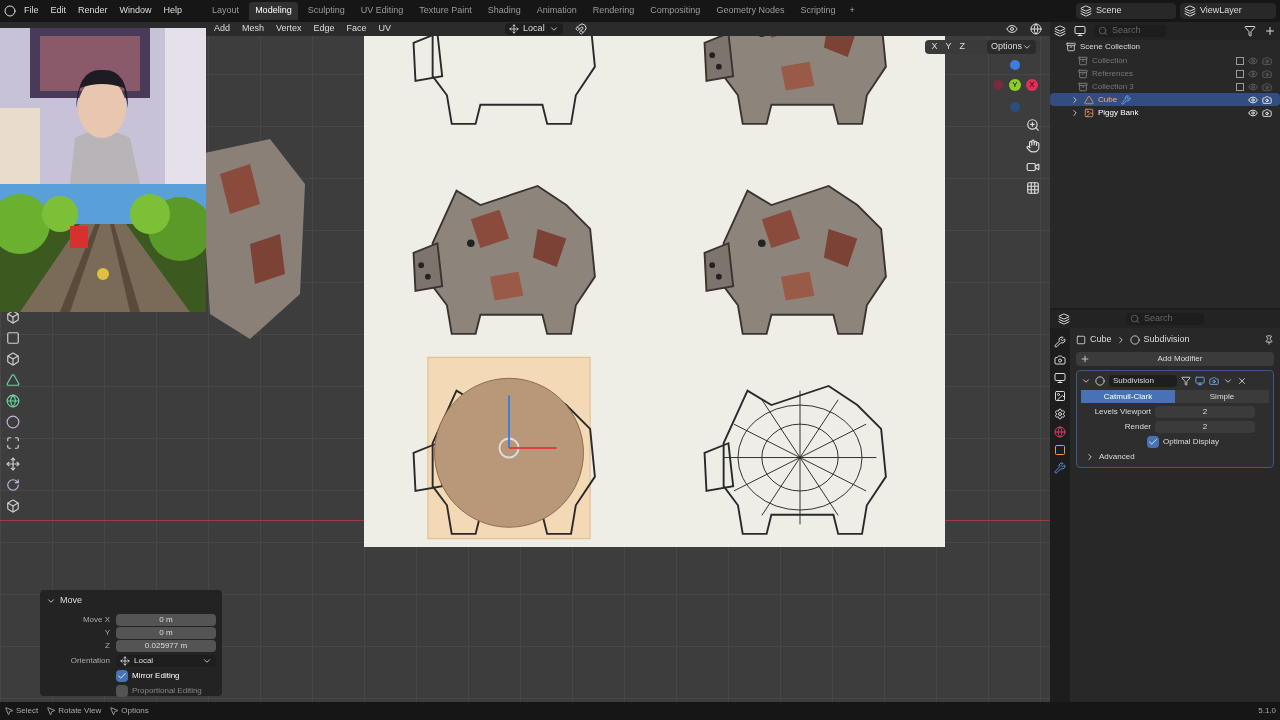  I want to click on header-menu: Mesh, so click(253, 29).